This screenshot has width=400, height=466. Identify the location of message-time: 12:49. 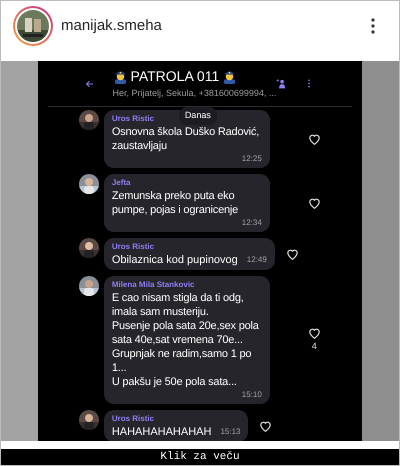
(256, 260).